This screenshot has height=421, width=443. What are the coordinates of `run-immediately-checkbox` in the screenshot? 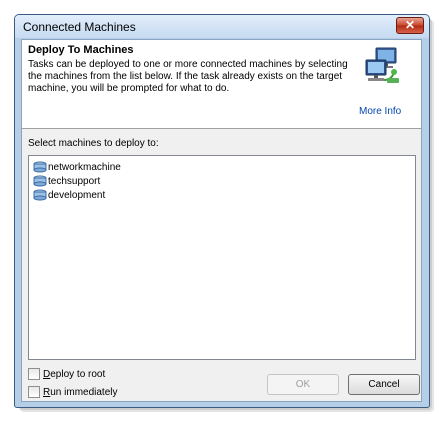 It's located at (34, 392).